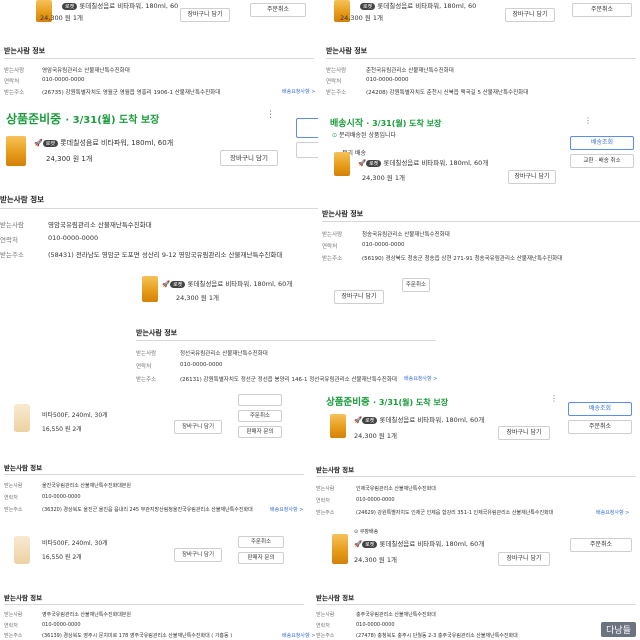 This screenshot has height=640, width=640. Describe the element at coordinates (386, 124) in the screenshot. I see `status-heading: 배송시작 · 3/31(월) 도착 보장` at that location.